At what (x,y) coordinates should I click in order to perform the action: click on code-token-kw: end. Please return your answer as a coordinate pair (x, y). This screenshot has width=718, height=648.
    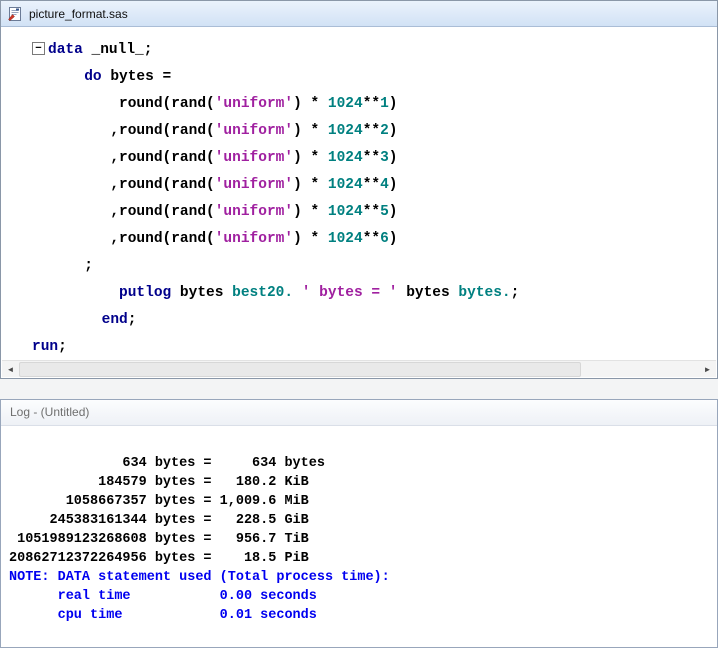
    Looking at the image, I should click on (114, 320).